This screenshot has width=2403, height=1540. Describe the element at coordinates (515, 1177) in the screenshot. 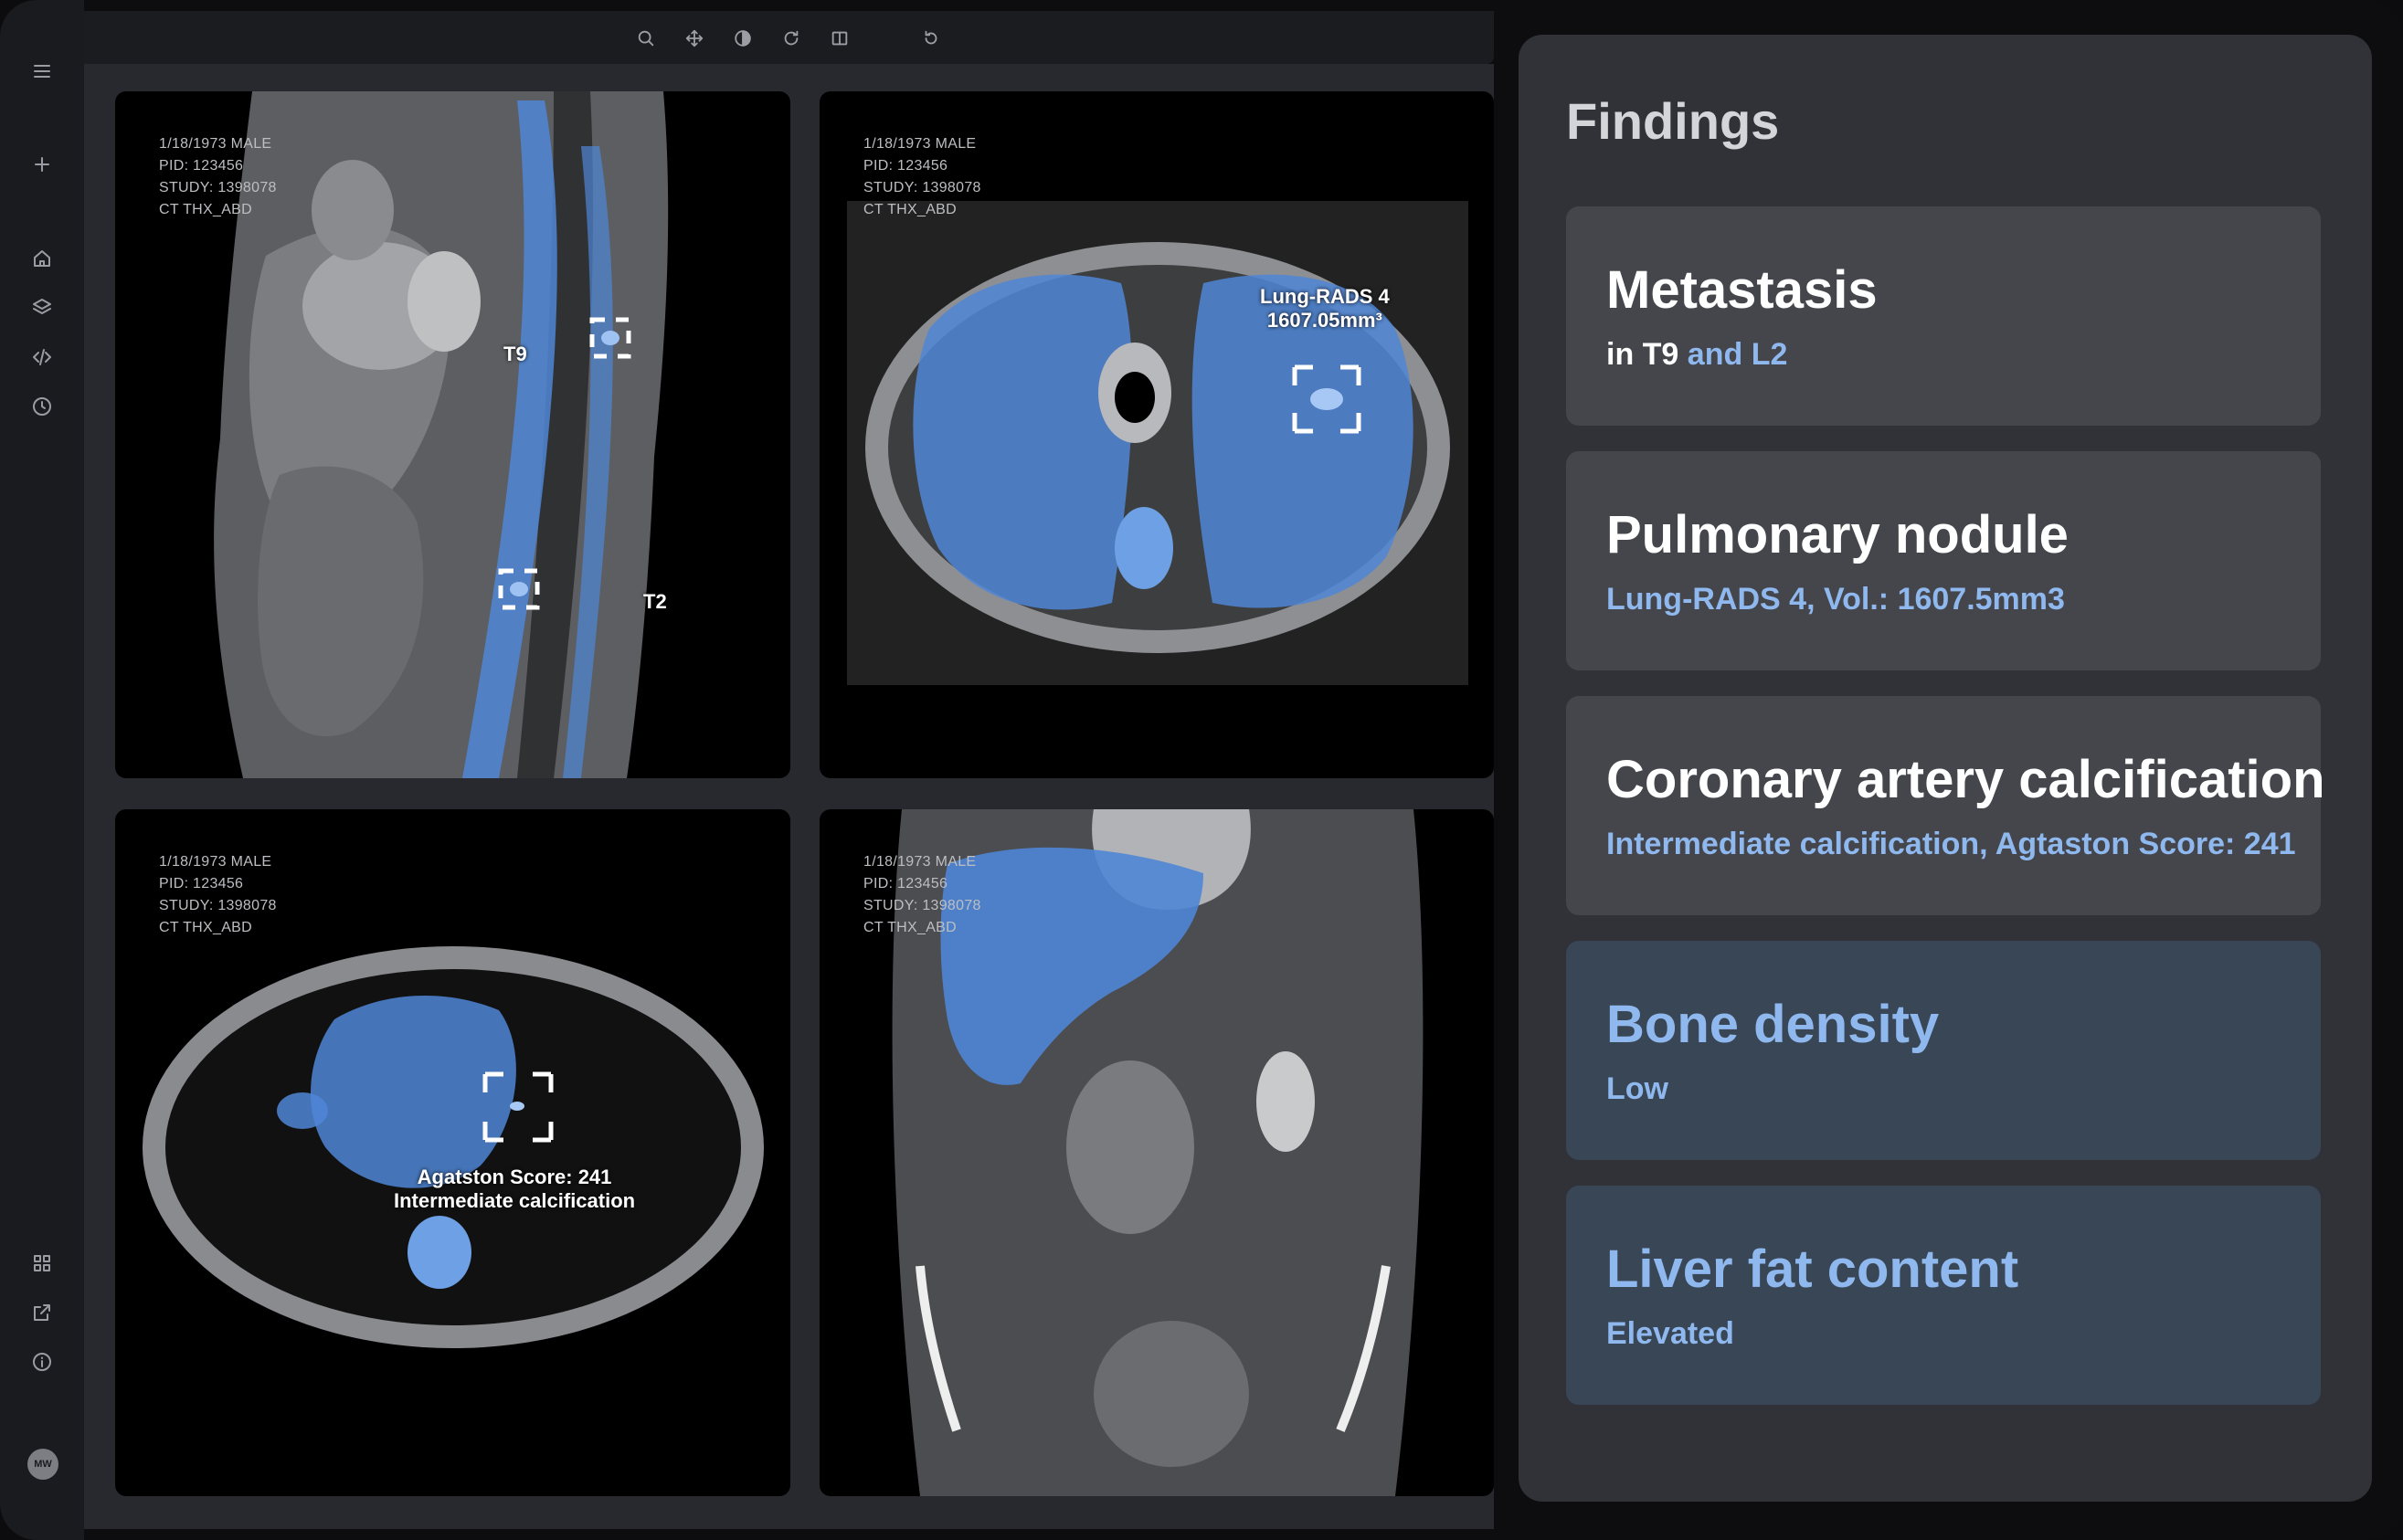

I see `annotation-line: Agatston Score: 241` at that location.